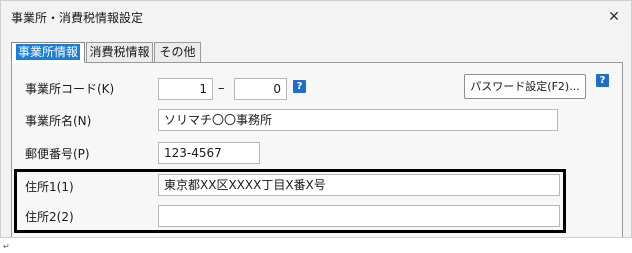  I want to click on close-button: ✕, so click(614, 17).